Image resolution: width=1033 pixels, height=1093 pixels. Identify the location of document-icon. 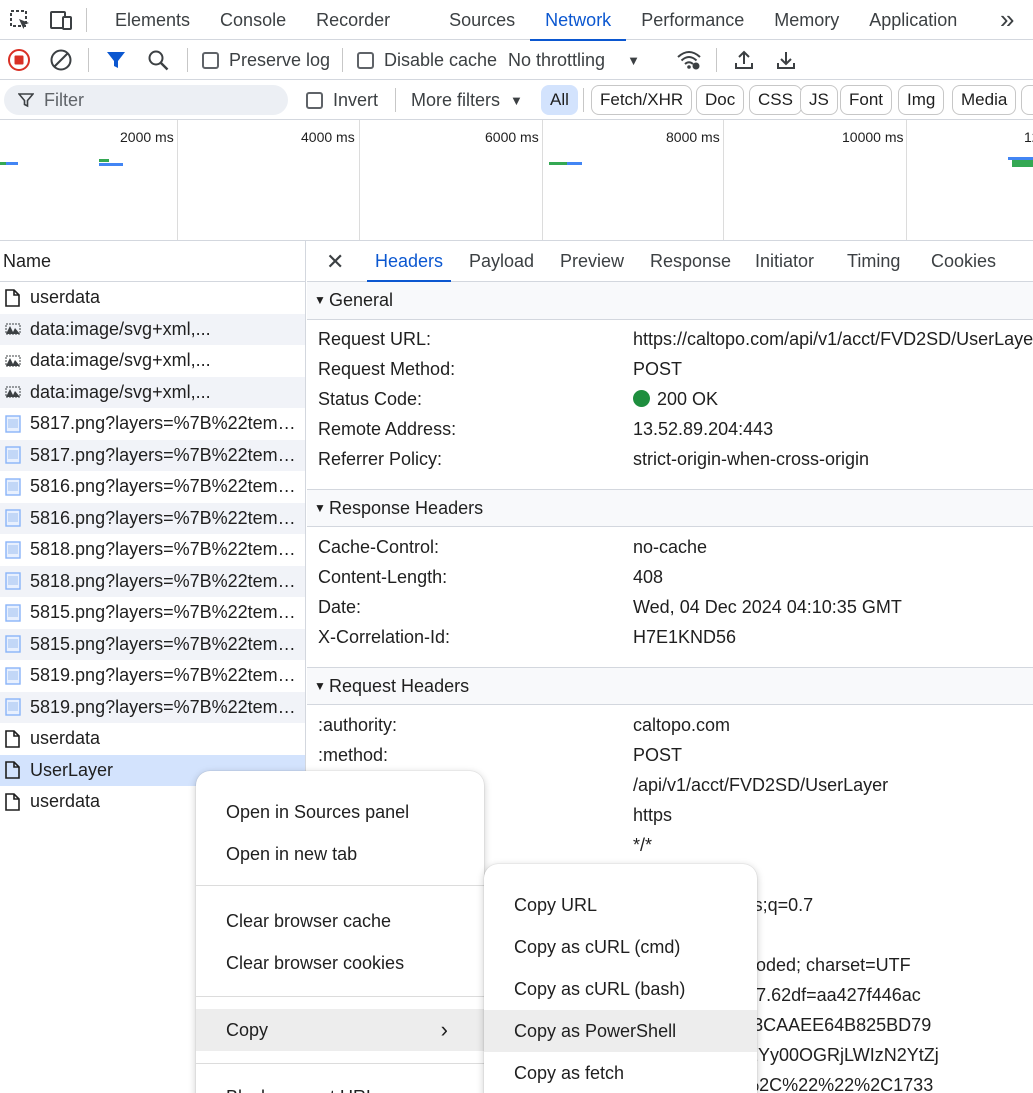
(13, 770).